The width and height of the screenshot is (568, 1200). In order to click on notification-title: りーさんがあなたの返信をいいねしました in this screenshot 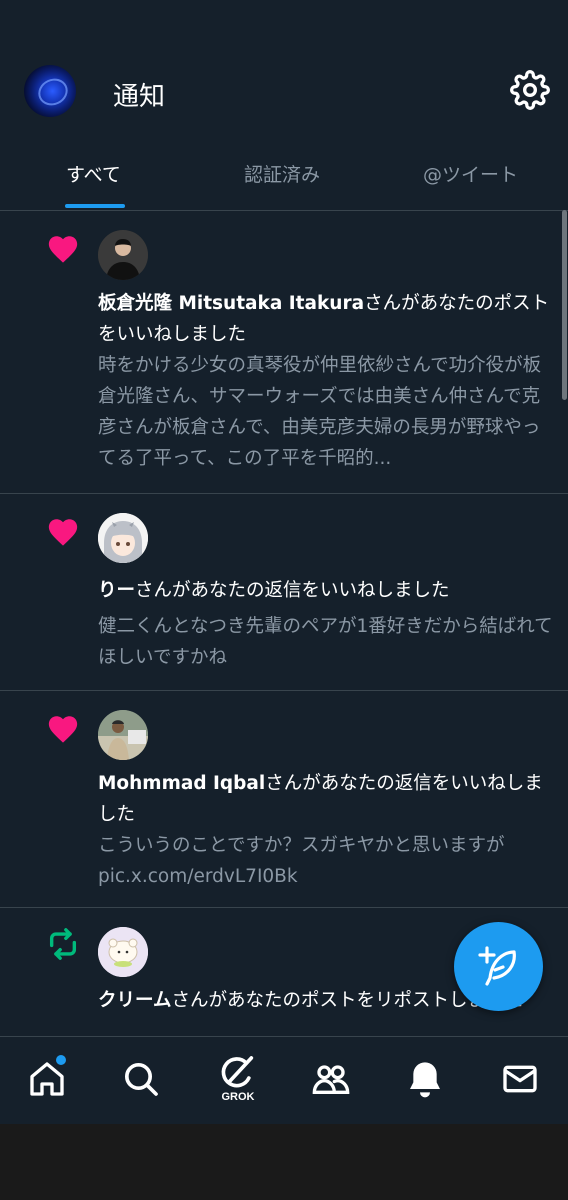, I will do `click(274, 590)`.